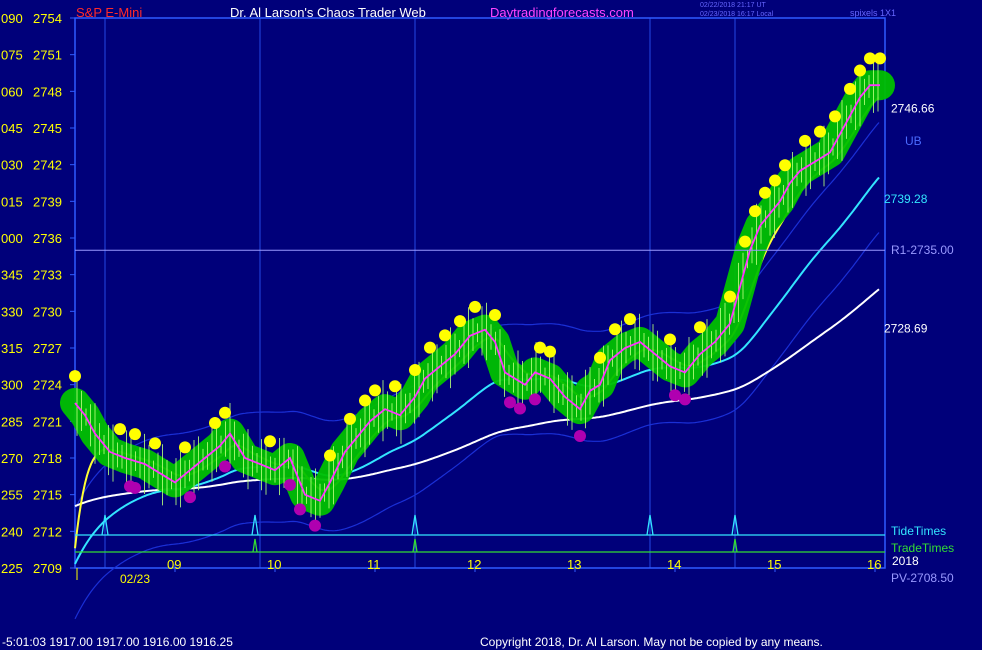 The height and width of the screenshot is (650, 982). Describe the element at coordinates (47, 568) in the screenshot. I see `y-tick-price-label: 2709` at that location.